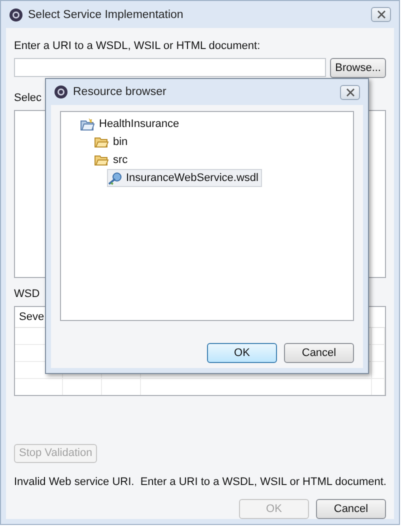 The width and height of the screenshot is (406, 531). What do you see at coordinates (31, 317) in the screenshot?
I see `column-header: Seve` at bounding box center [31, 317].